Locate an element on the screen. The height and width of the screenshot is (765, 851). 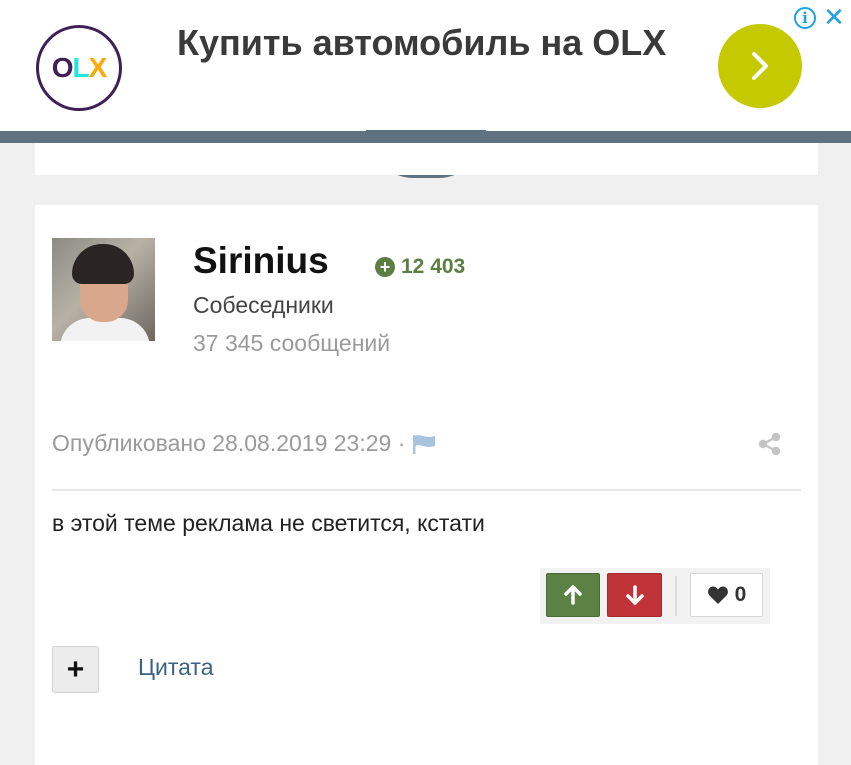
member-group: Собеседники is located at coordinates (263, 305).